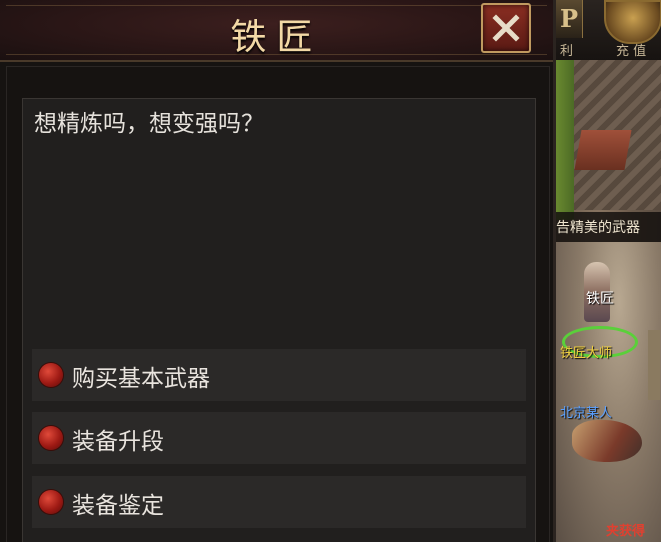 The height and width of the screenshot is (542, 661). What do you see at coordinates (586, 353) in the screenshot?
I see `npc-title-label: 铁匠大师` at bounding box center [586, 353].